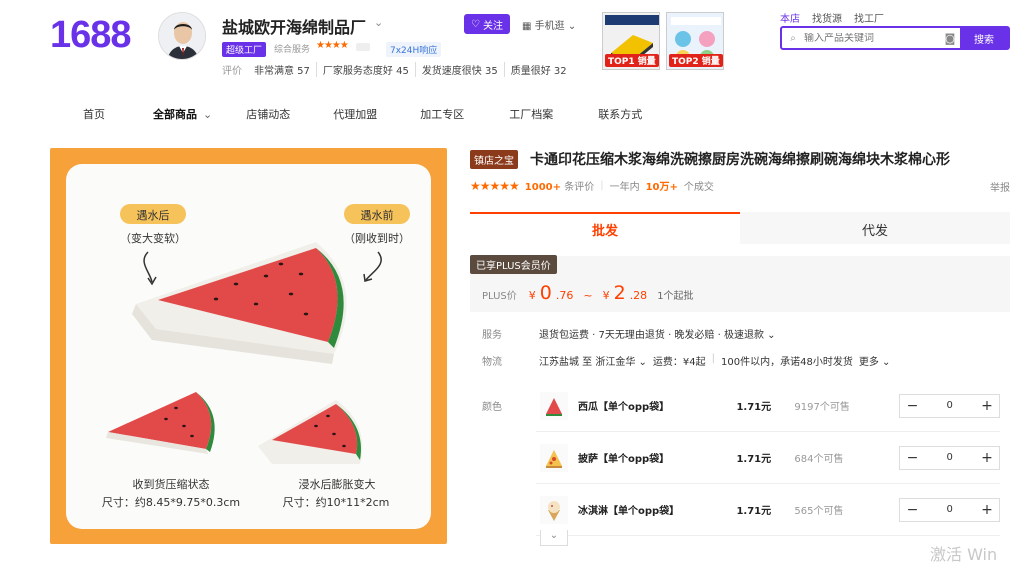 The width and height of the screenshot is (1017, 565). What do you see at coordinates (875, 228) in the screenshot?
I see `tab-dropship: 代发` at bounding box center [875, 228].